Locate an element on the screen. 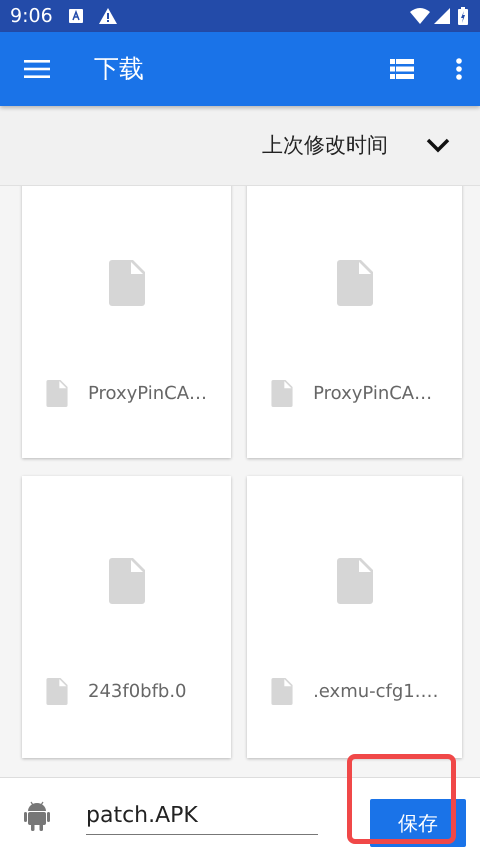  list-view-icon is located at coordinates (402, 69).